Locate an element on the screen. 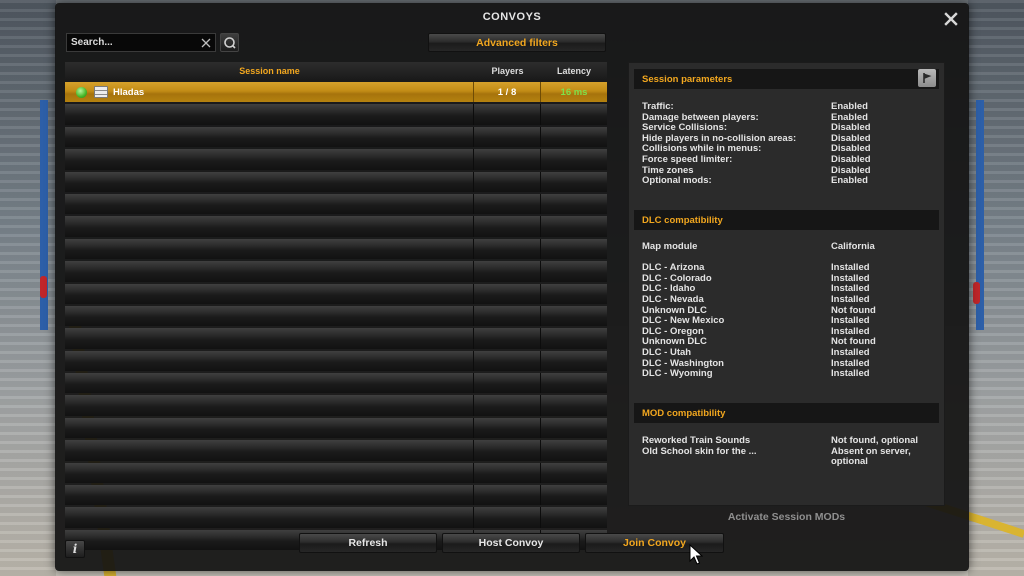  fire-extinguisher-icon is located at coordinates (976, 293).